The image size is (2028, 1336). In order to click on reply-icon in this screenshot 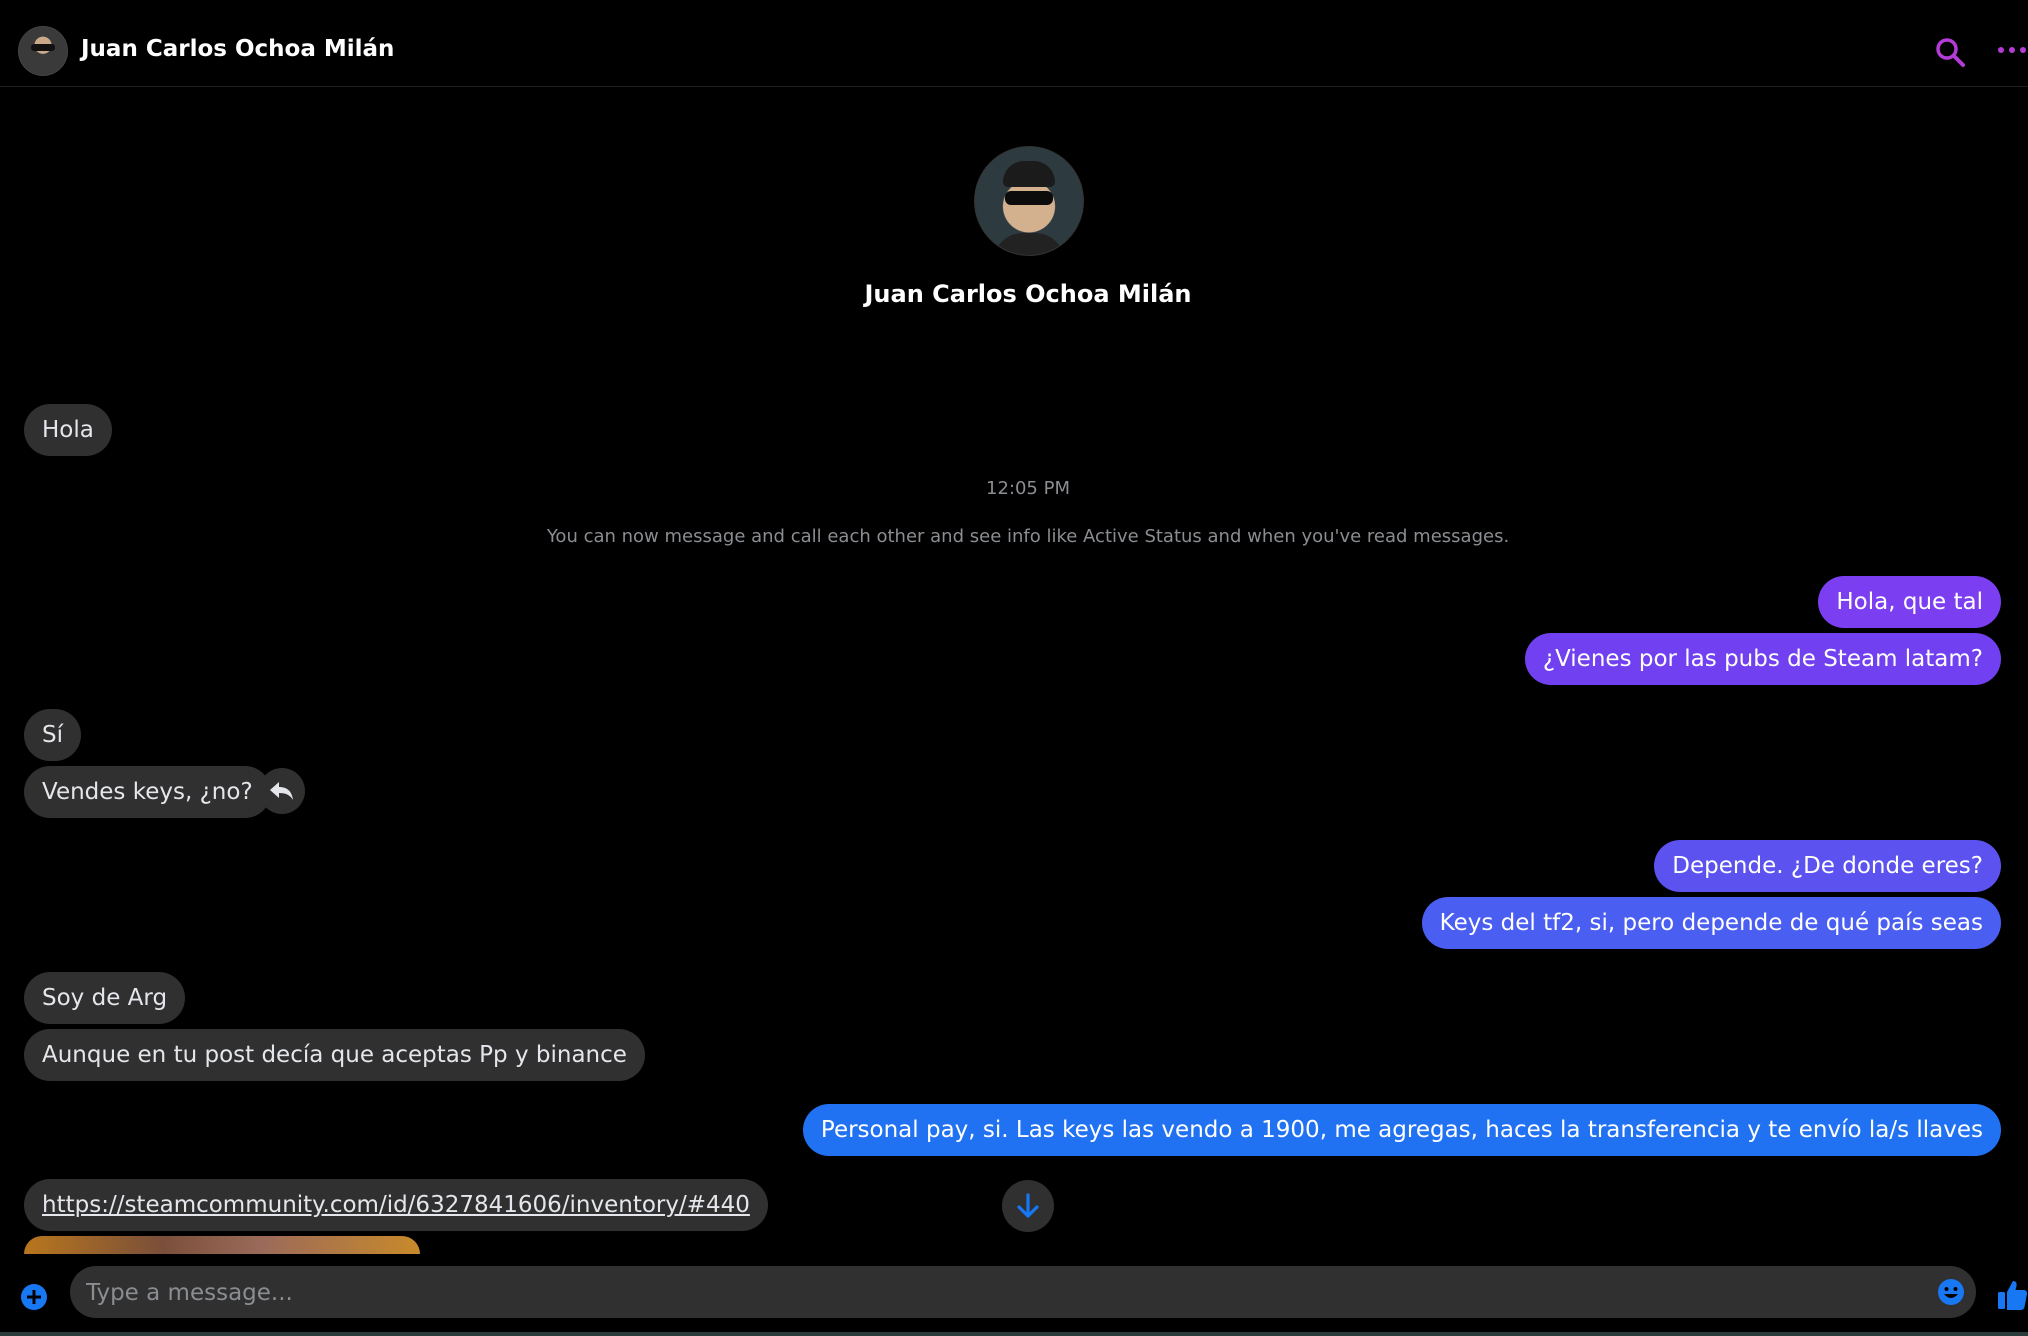, I will do `click(281, 791)`.